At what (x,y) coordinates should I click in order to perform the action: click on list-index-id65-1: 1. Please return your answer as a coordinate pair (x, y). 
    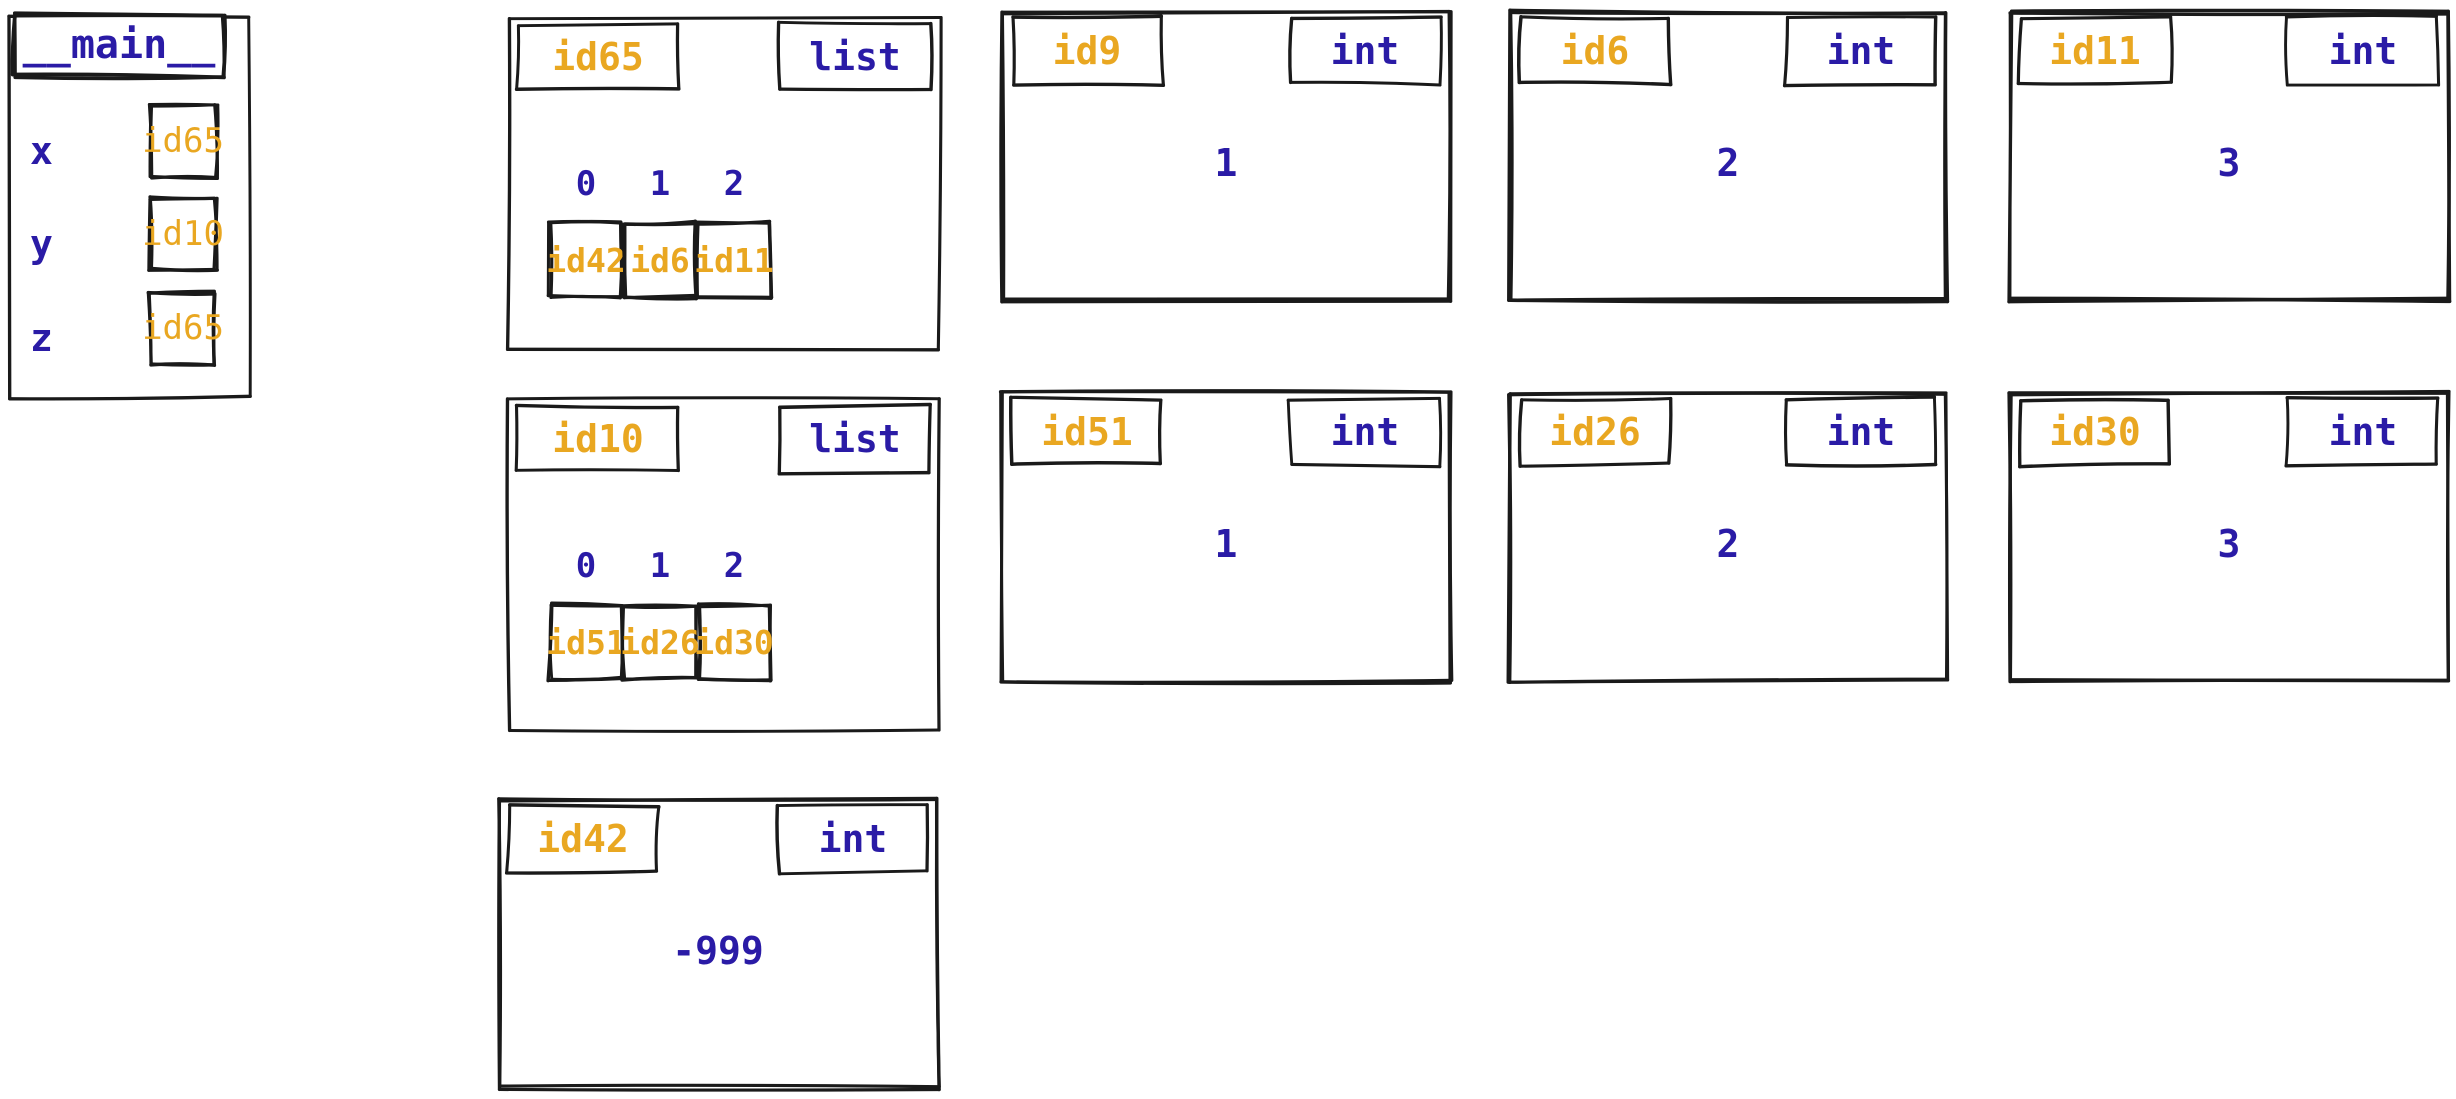
    Looking at the image, I should click on (660, 184).